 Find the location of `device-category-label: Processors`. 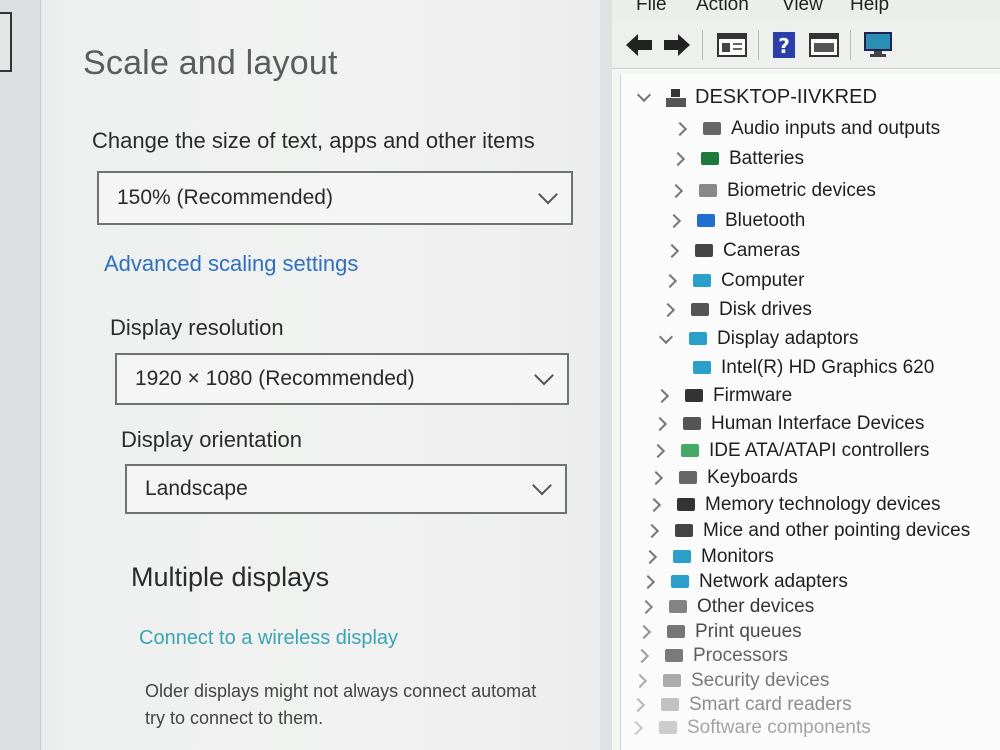

device-category-label: Processors is located at coordinates (741, 655).